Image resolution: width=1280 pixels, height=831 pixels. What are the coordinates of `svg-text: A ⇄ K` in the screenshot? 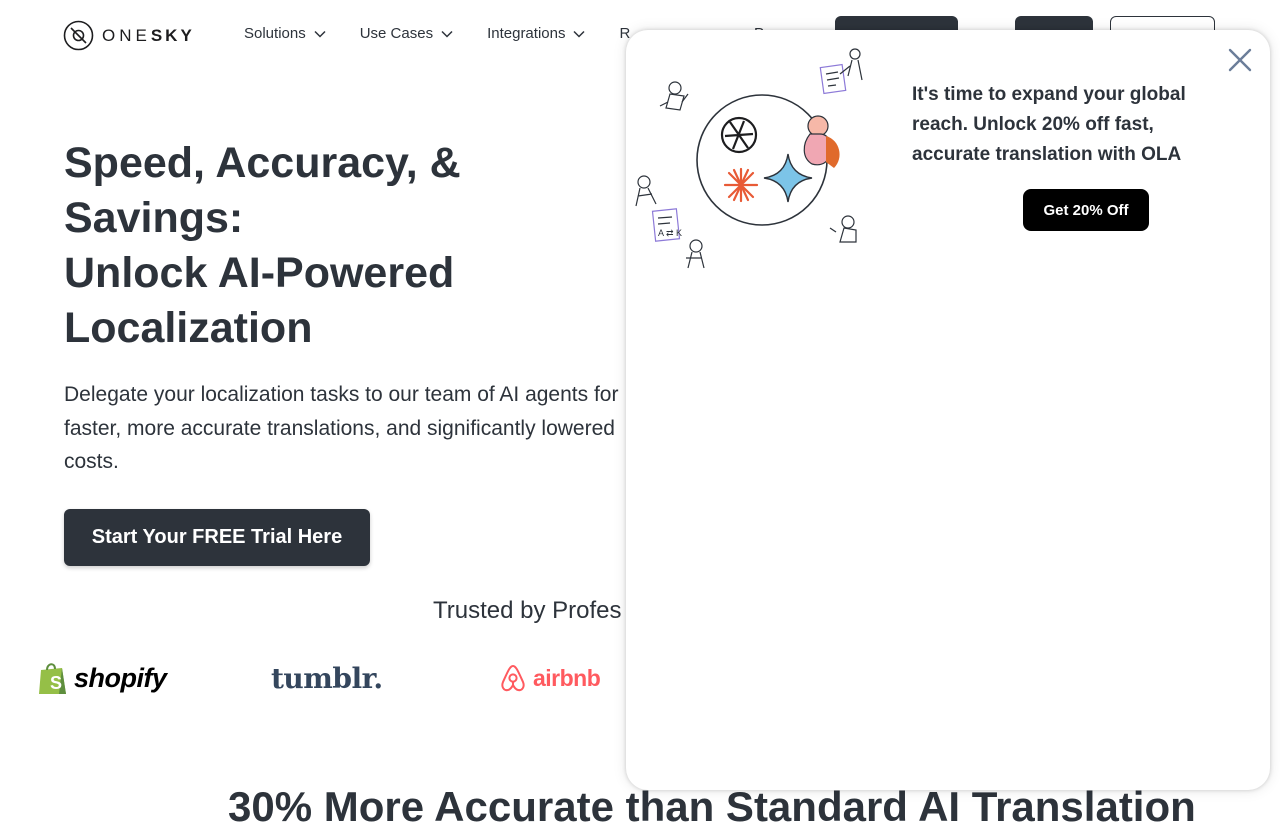 It's located at (670, 233).